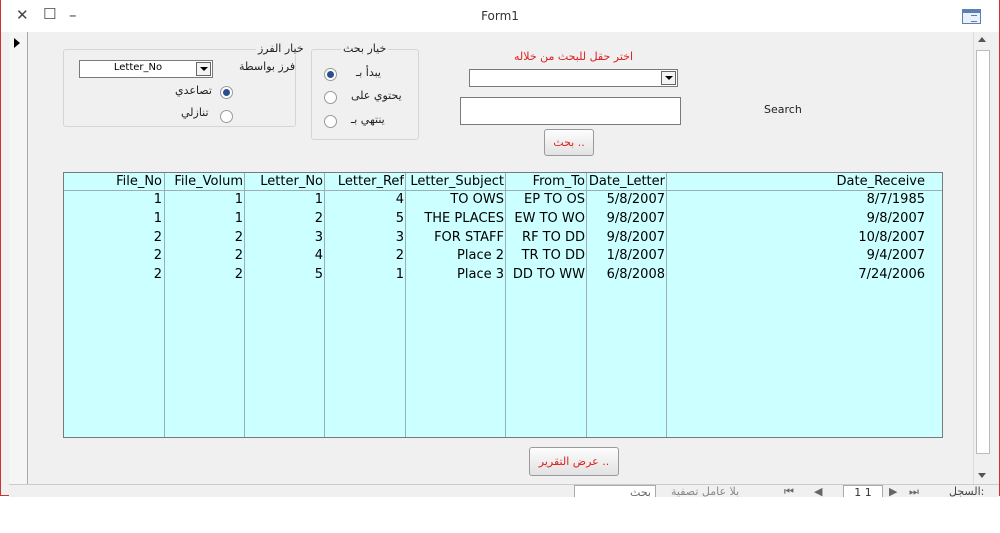  I want to click on table-cell: EW TO WO, so click(545, 219).